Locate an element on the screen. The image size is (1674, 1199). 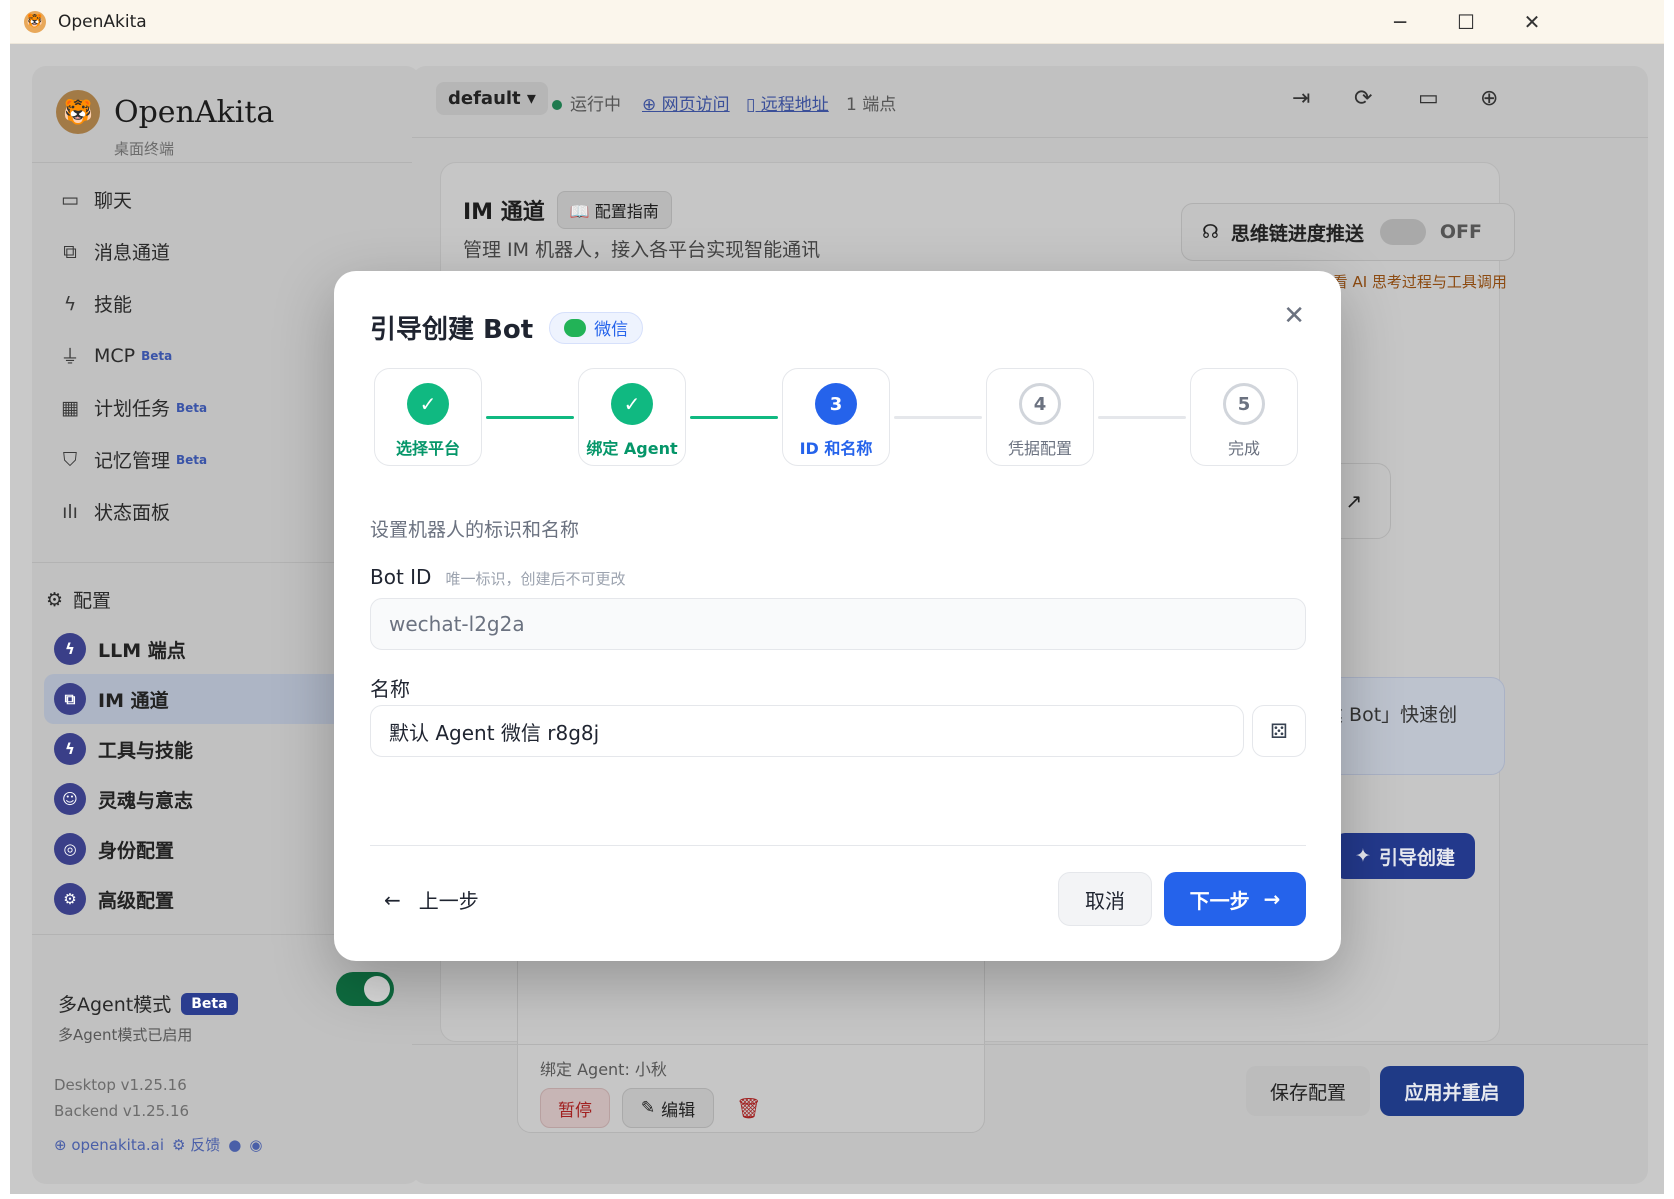
desktop-version: Desktop v1.25.16 is located at coordinates (120, 1085).